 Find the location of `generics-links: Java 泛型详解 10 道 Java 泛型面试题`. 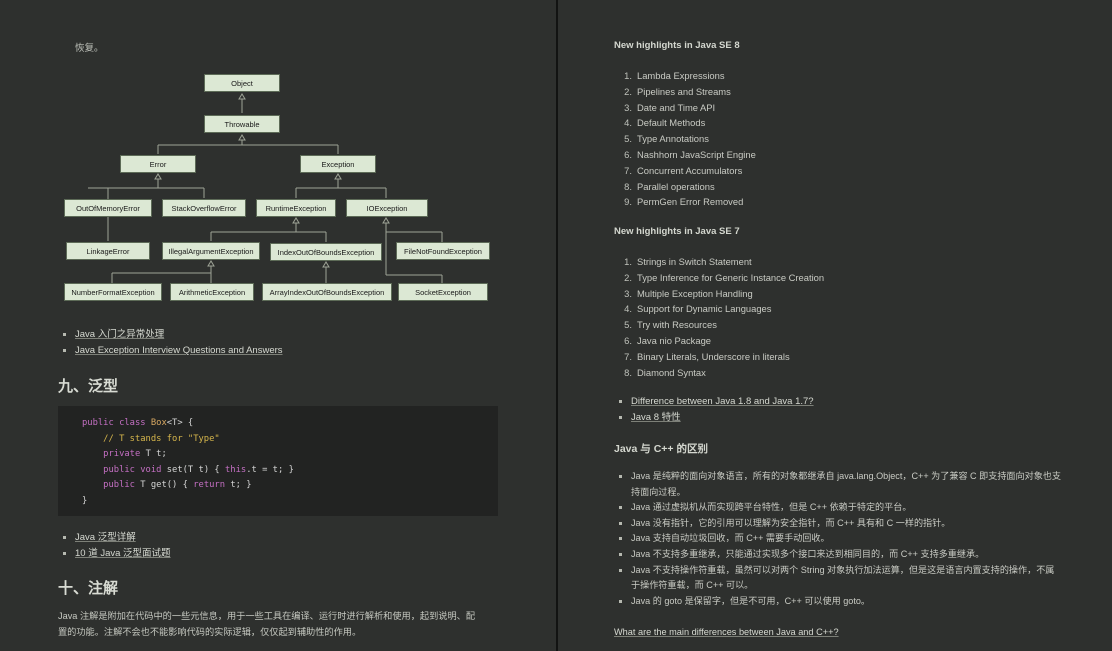

generics-links: Java 泛型详解 10 道 Java 泛型面试题 is located at coordinates (114, 546).